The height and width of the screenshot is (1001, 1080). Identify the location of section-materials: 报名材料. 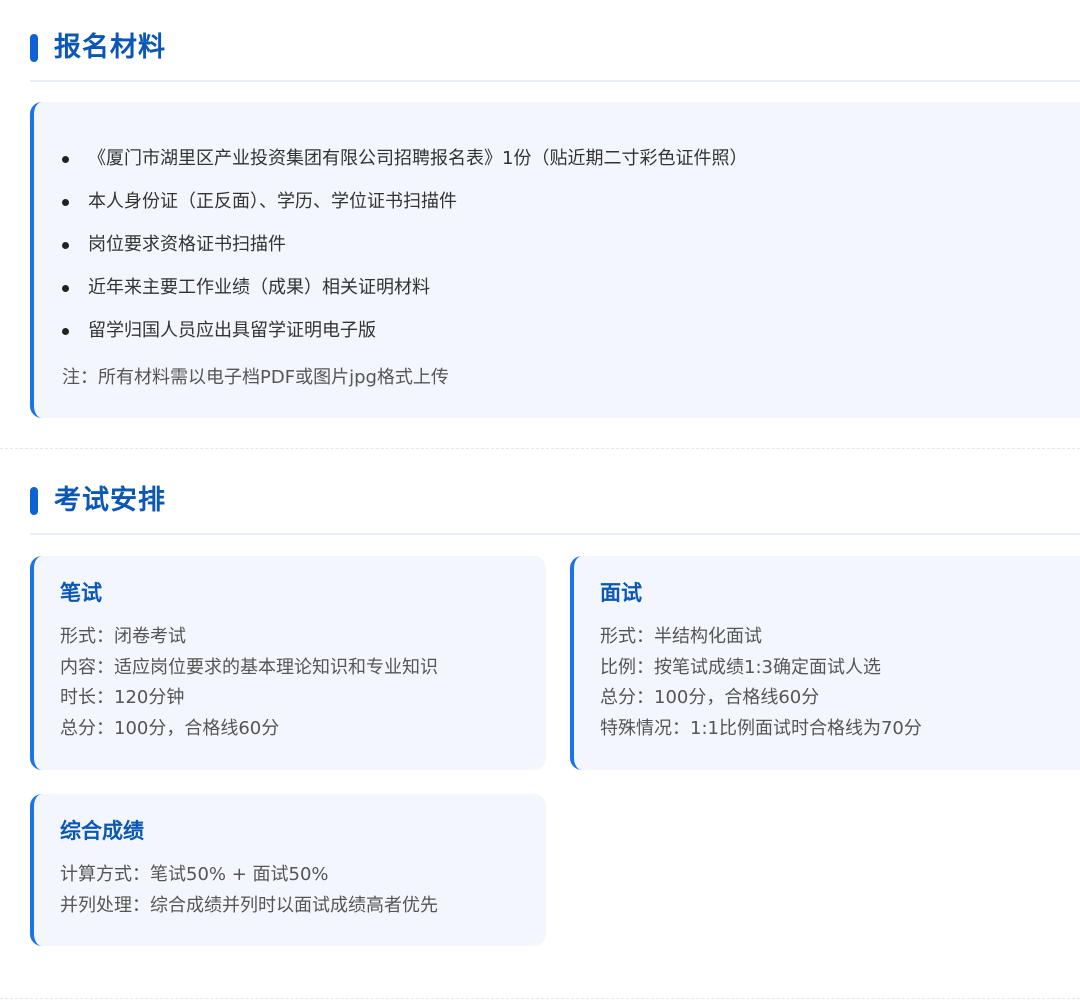
(555, 57).